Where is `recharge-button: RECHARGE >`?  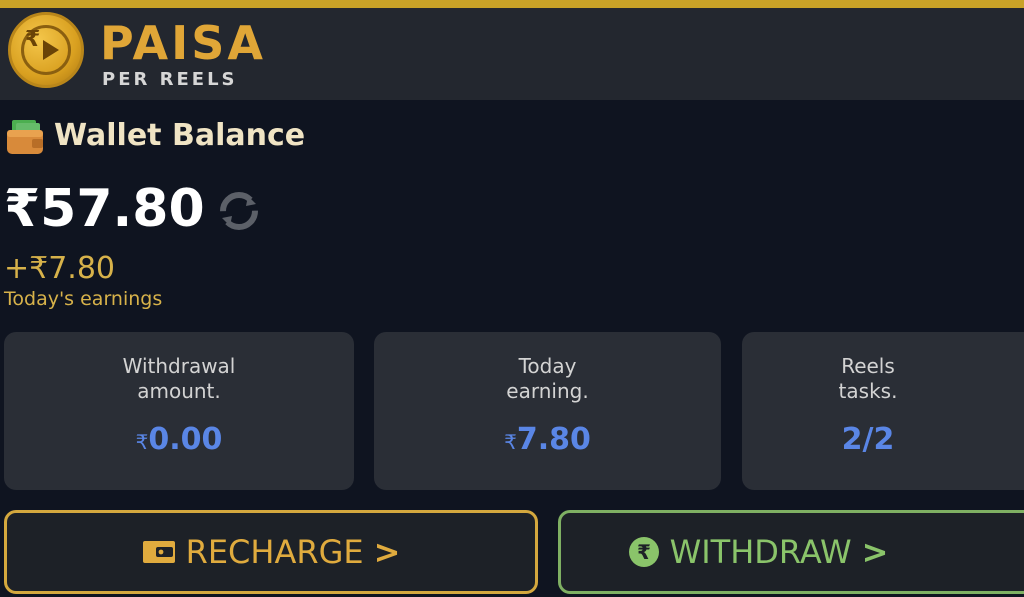 recharge-button: RECHARGE > is located at coordinates (271, 552).